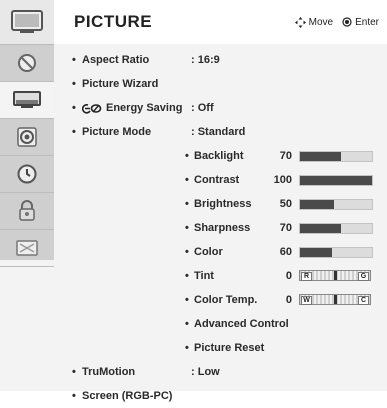 This screenshot has height=408, width=387. Describe the element at coordinates (205, 372) in the screenshot. I see `trumotion-value: : Low` at that location.